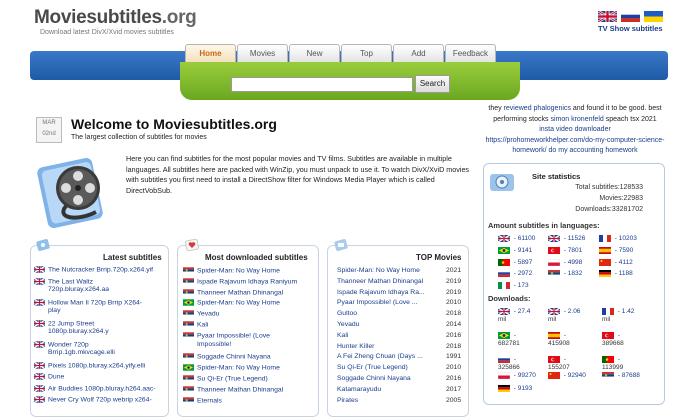 The width and height of the screenshot is (700, 417). Describe the element at coordinates (262, 53) in the screenshot. I see `tab-movies: Movies` at that location.